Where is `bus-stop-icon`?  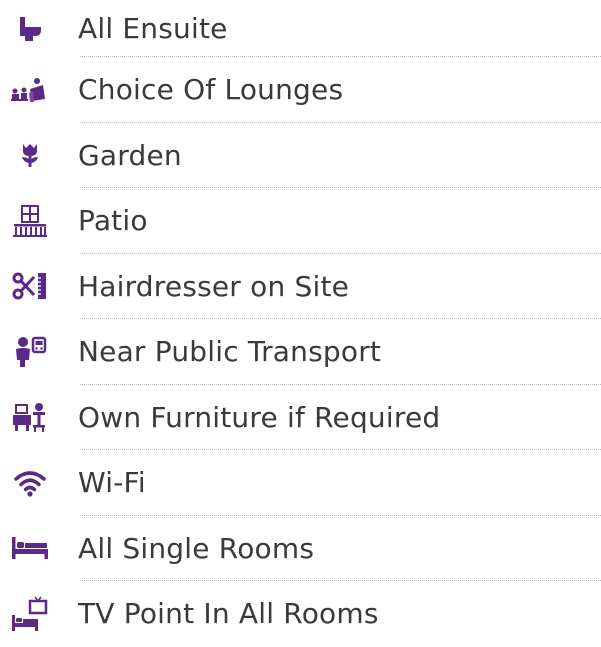
bus-stop-icon is located at coordinates (30, 352).